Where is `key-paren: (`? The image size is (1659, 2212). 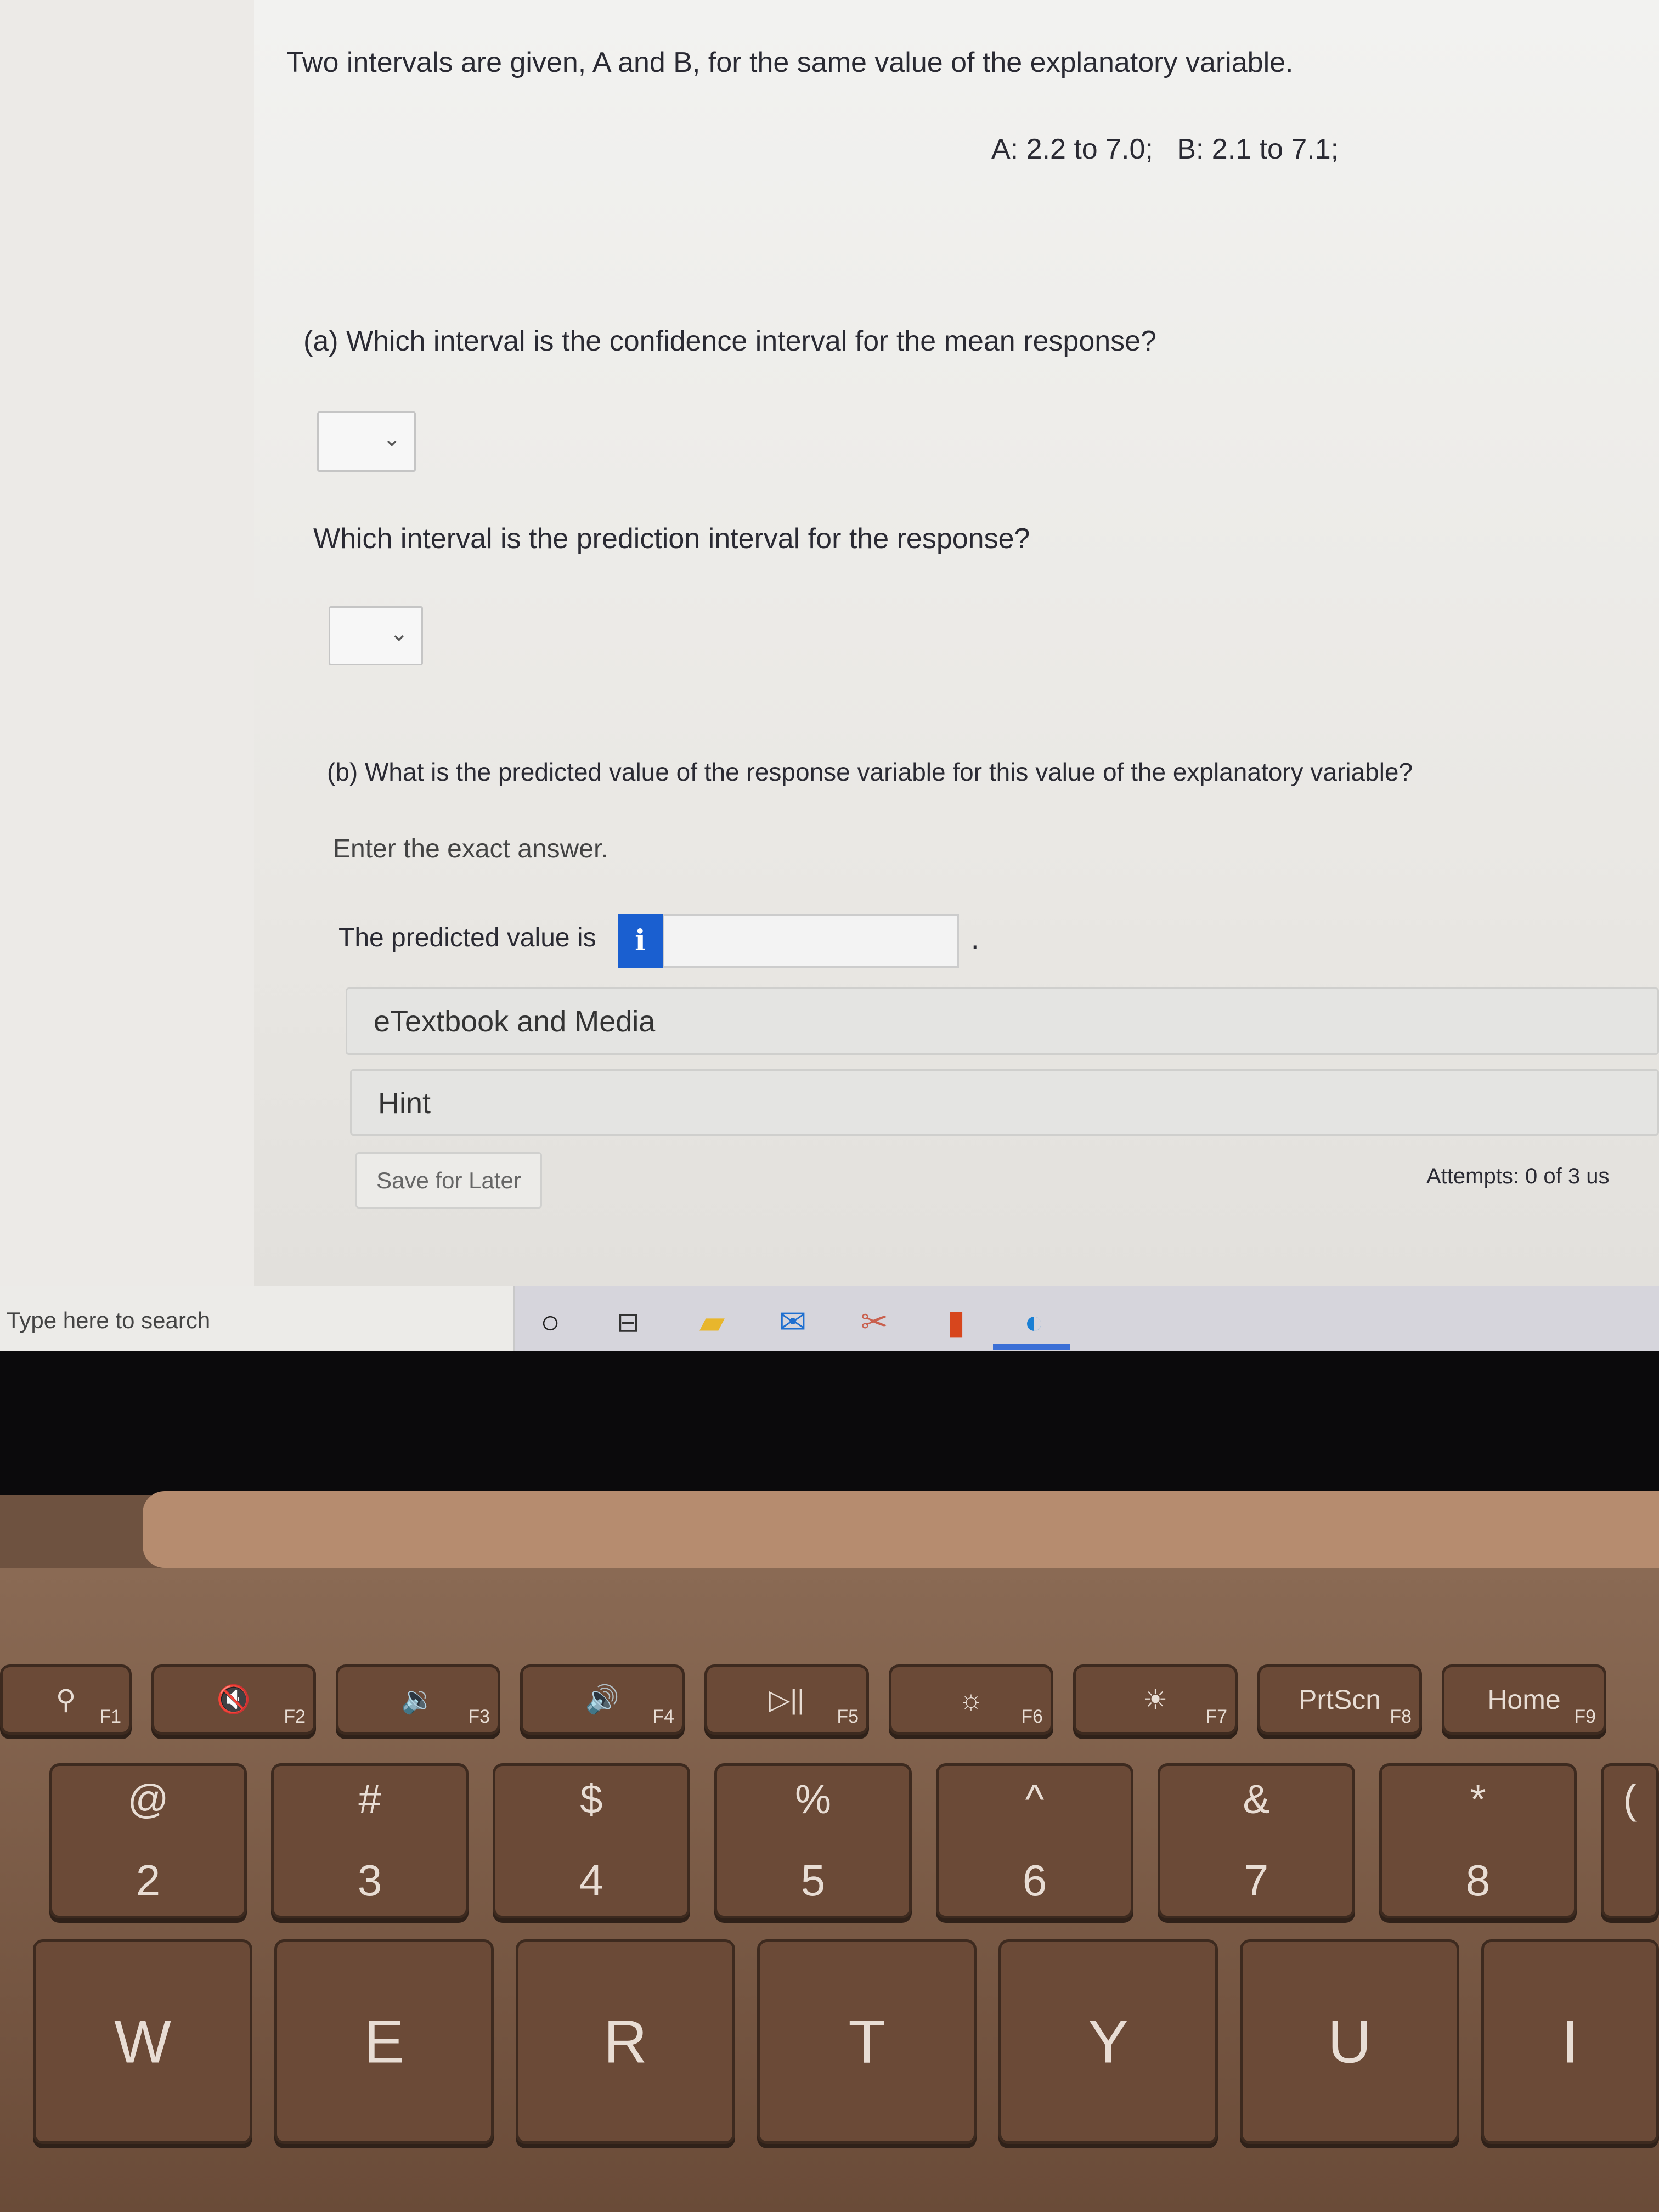 key-paren: ( is located at coordinates (1630, 1840).